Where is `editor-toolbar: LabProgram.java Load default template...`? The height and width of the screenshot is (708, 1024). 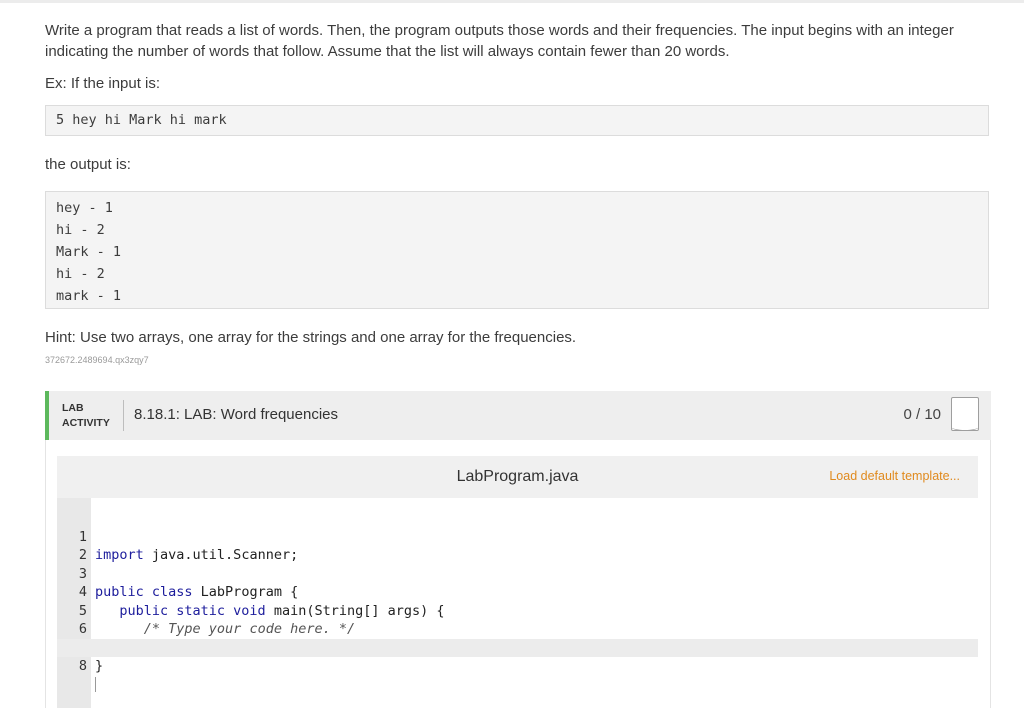 editor-toolbar: LabProgram.java Load default template... is located at coordinates (517, 477).